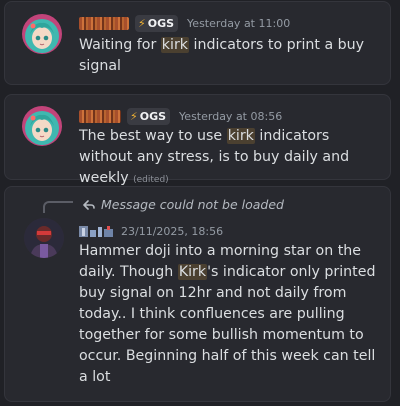 This screenshot has height=406, width=400. What do you see at coordinates (192, 272) in the screenshot?
I see `search-highlight: Kirk` at bounding box center [192, 272].